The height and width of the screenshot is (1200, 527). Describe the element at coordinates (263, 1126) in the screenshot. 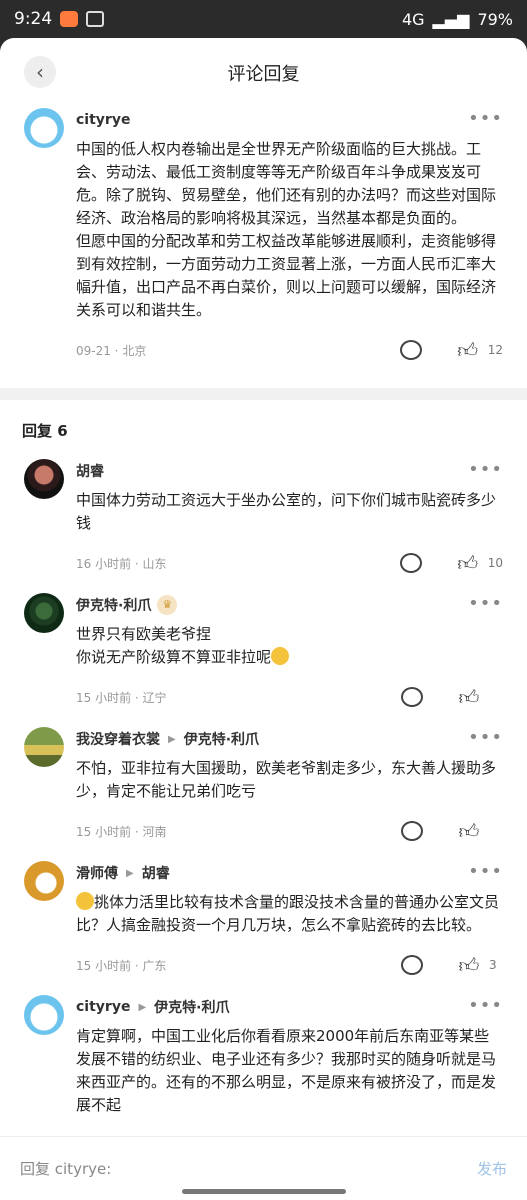

I see `scroll-fade` at that location.